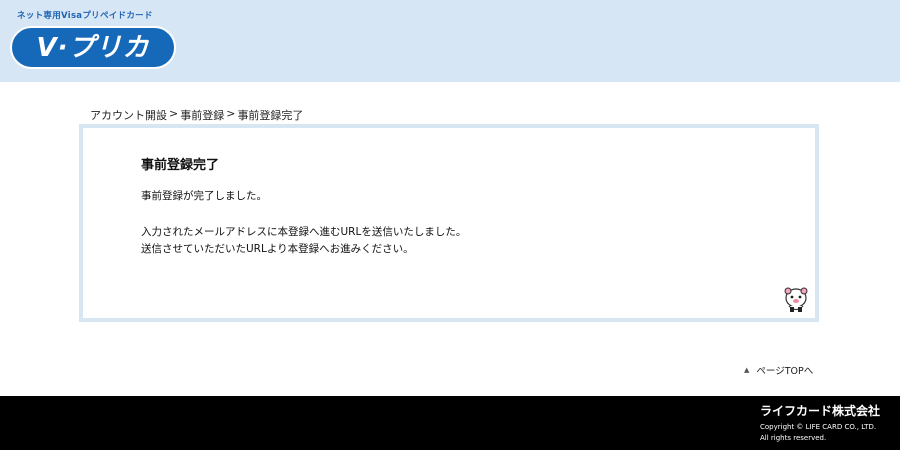 The width and height of the screenshot is (900, 450). What do you see at coordinates (793, 438) in the screenshot?
I see `copyright-line2: All rights reserved.` at bounding box center [793, 438].